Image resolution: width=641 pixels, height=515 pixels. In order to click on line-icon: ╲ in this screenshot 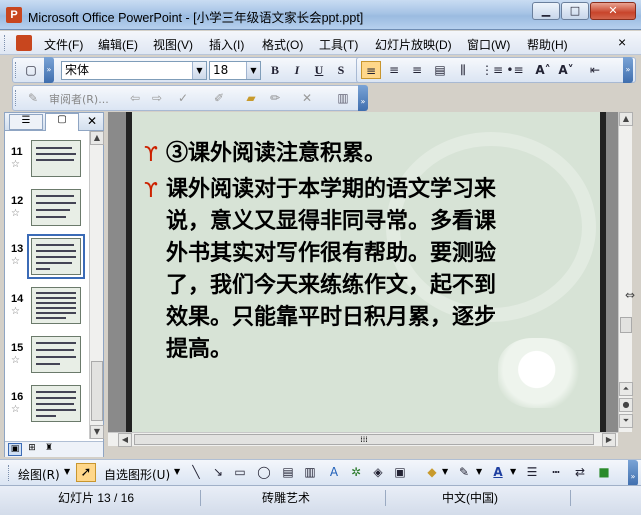, I will do `click(196, 472)`.